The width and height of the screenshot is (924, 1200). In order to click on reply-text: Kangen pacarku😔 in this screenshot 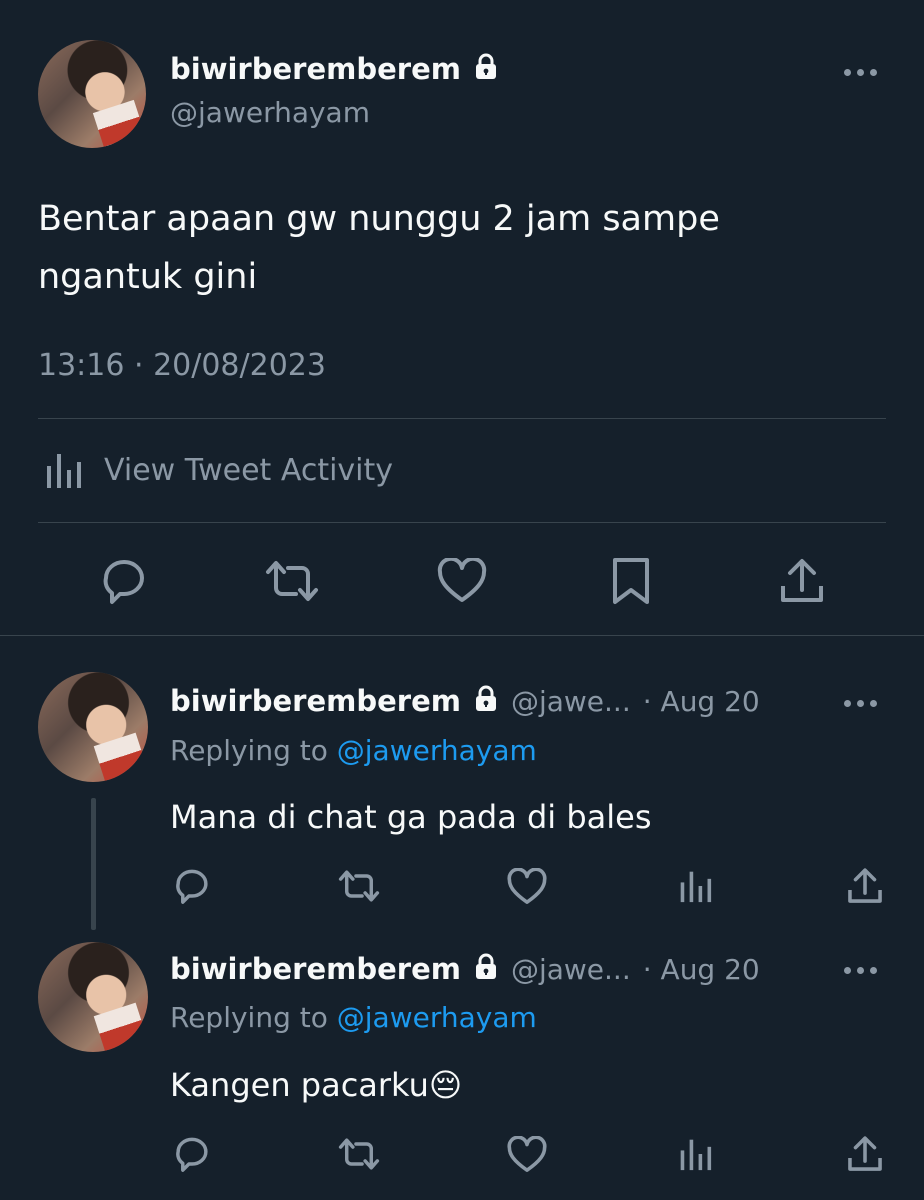, I will do `click(316, 1085)`.